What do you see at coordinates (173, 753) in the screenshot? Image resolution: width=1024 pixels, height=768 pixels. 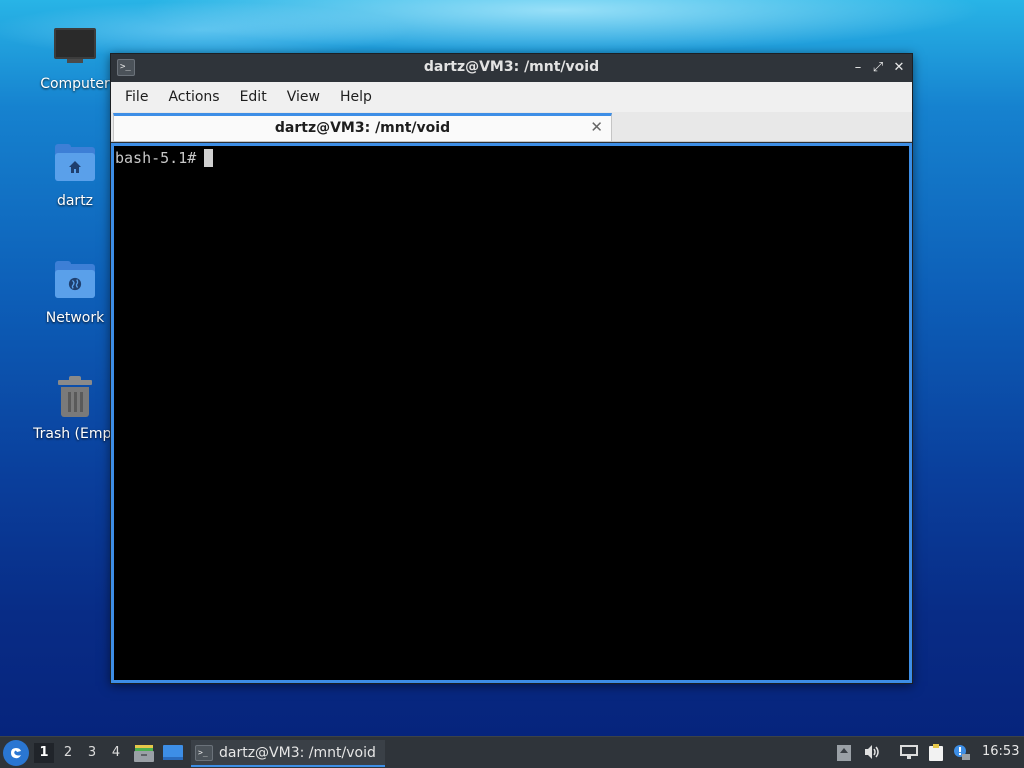 I see `show-desktop-icon` at bounding box center [173, 753].